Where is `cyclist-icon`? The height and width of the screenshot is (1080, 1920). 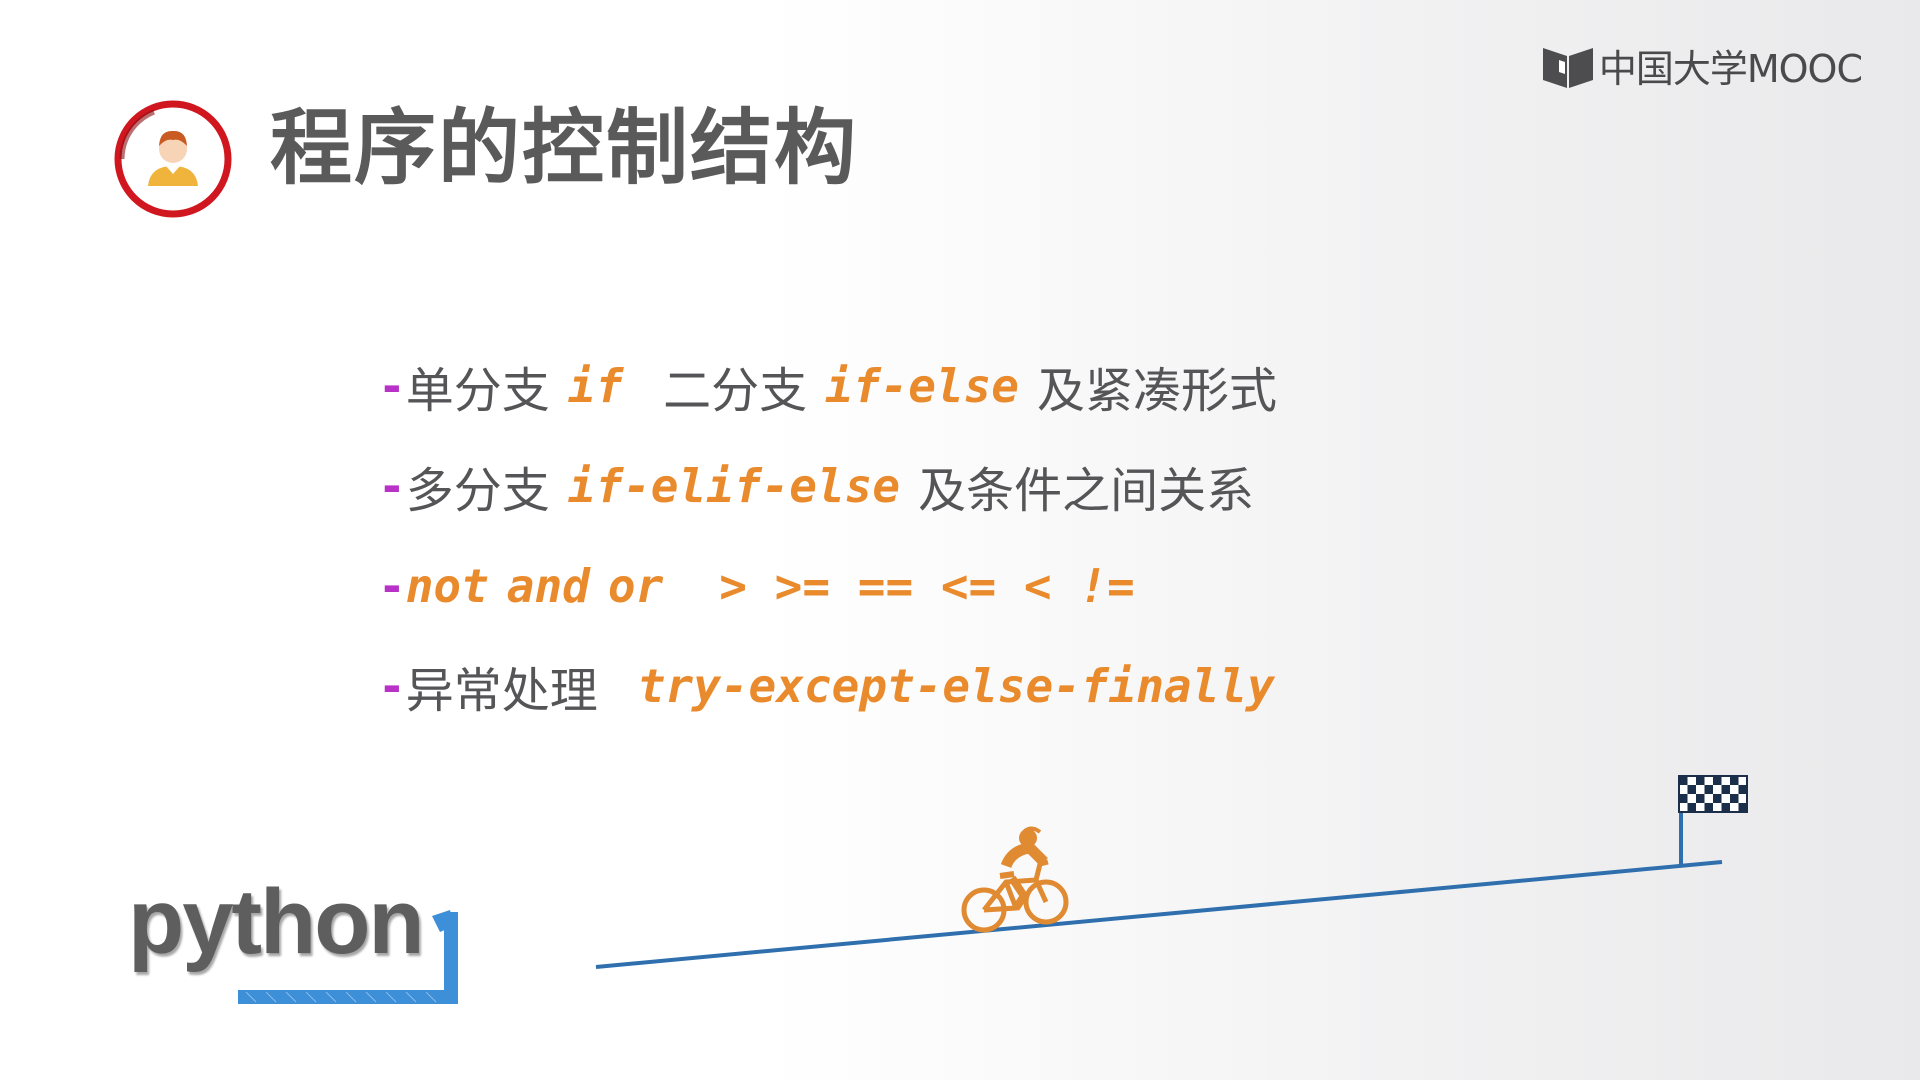
cyclist-icon is located at coordinates (1015, 879).